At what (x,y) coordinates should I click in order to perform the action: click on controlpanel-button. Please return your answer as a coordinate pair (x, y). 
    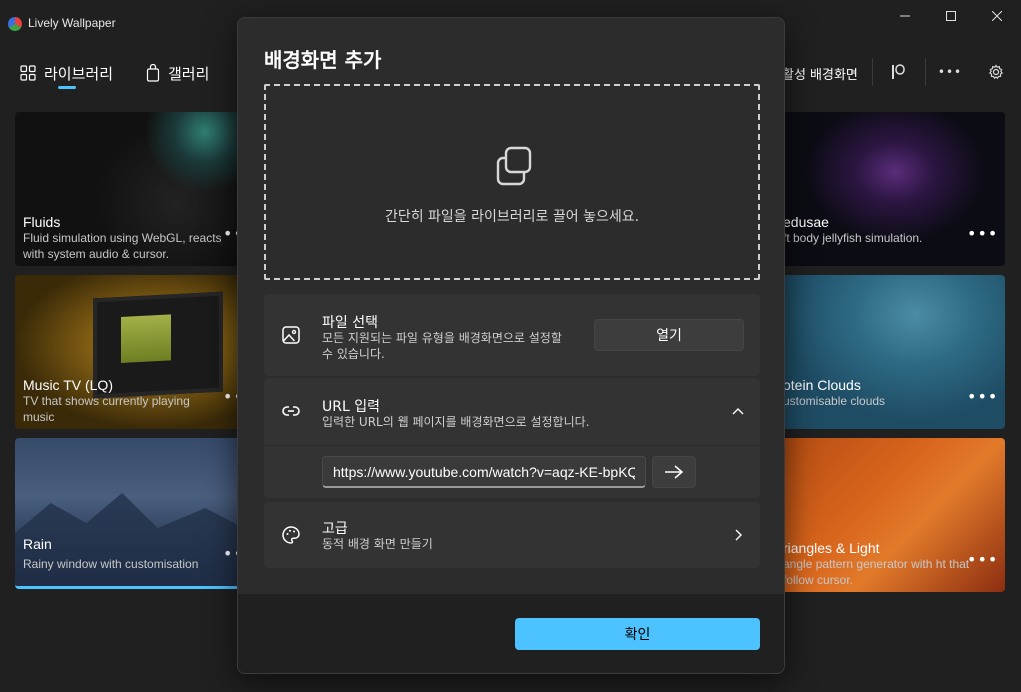
    Looking at the image, I should click on (898, 72).